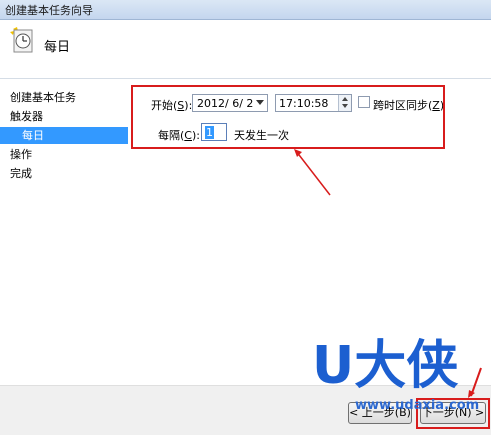  What do you see at coordinates (288, 117) in the screenshot?
I see `annotation-highlight-box` at bounding box center [288, 117].